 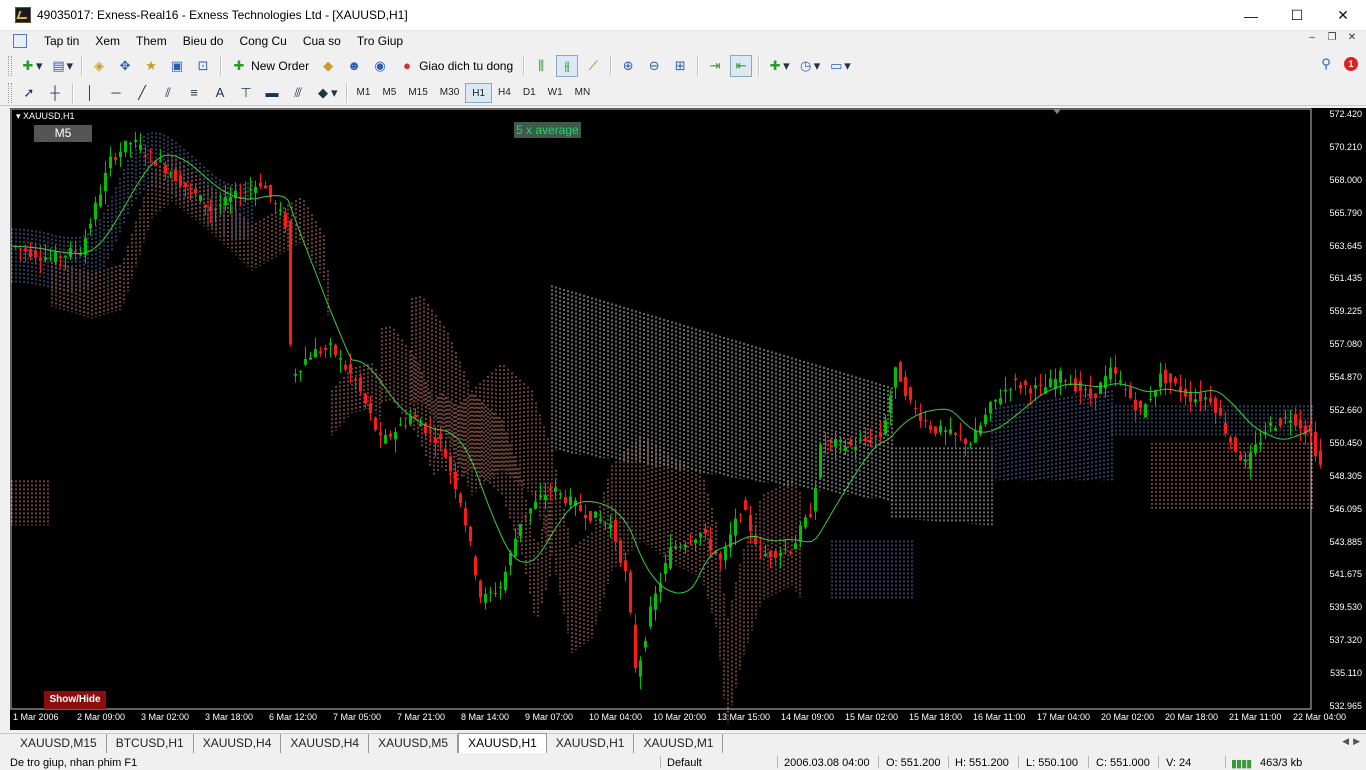 What do you see at coordinates (177, 66) in the screenshot?
I see `terminal-button: ▣` at bounding box center [177, 66].